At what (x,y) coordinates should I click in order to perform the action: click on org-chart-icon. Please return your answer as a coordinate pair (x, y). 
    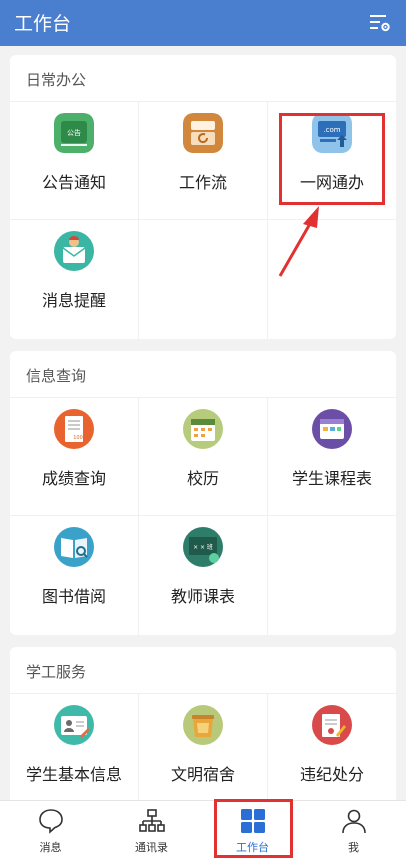
    Looking at the image, I should click on (152, 820).